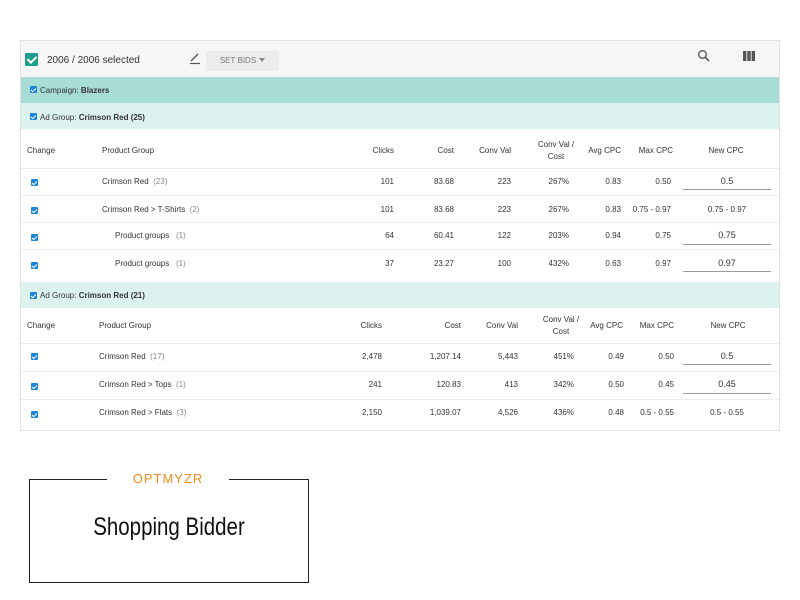 This screenshot has height=600, width=800. I want to click on campaign-title: Campaign: Blazers, so click(74, 90).